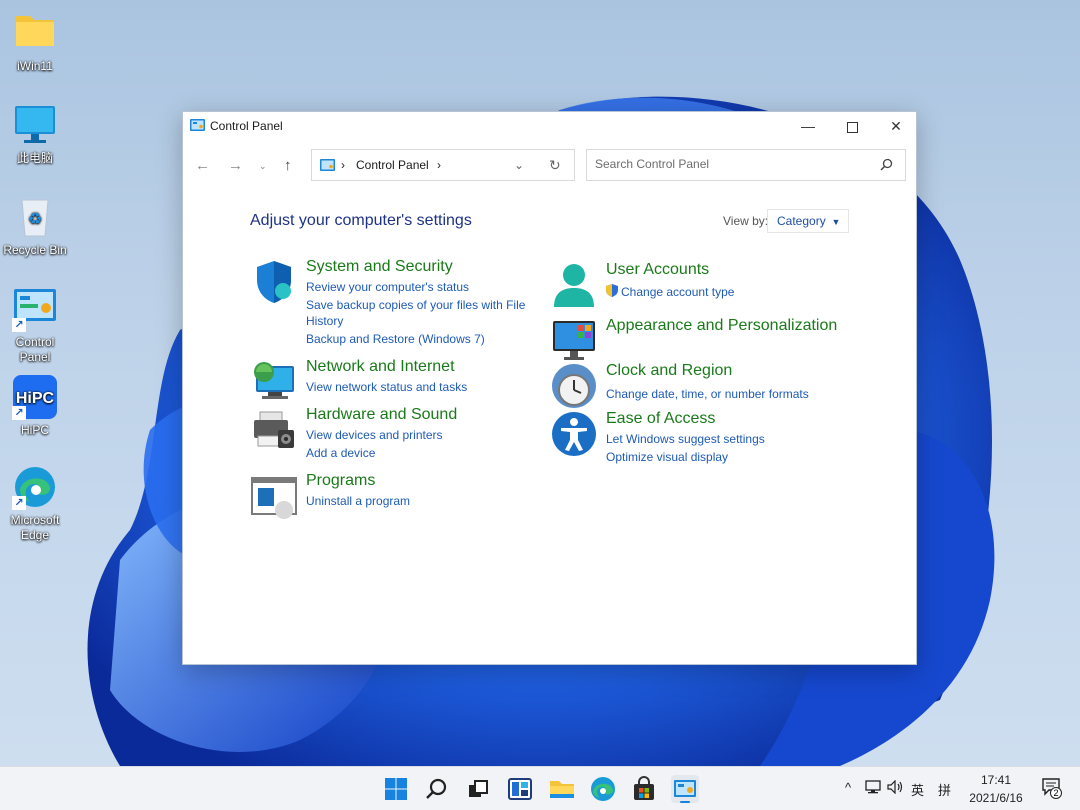 Image resolution: width=1080 pixels, height=810 pixels. What do you see at coordinates (735, 164) in the screenshot?
I see `search-input` at bounding box center [735, 164].